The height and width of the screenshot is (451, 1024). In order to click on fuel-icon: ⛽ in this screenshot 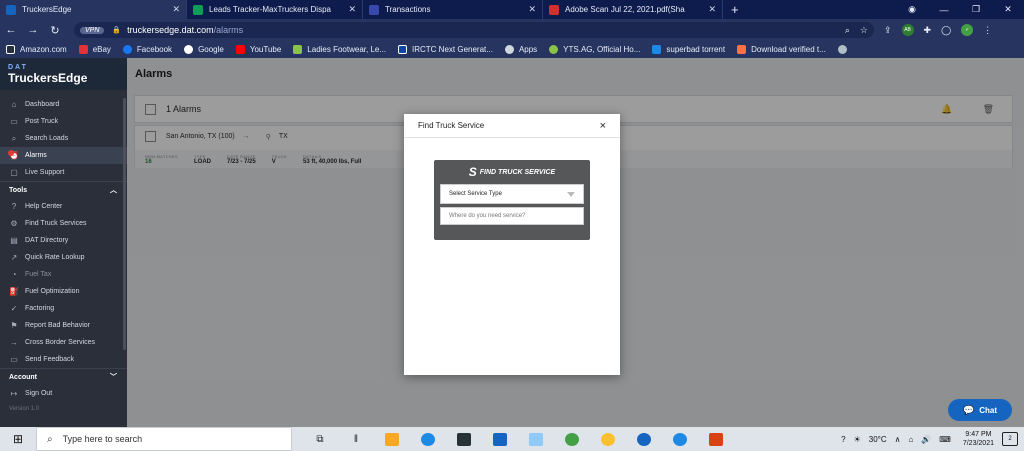, I will do `click(14, 291)`.